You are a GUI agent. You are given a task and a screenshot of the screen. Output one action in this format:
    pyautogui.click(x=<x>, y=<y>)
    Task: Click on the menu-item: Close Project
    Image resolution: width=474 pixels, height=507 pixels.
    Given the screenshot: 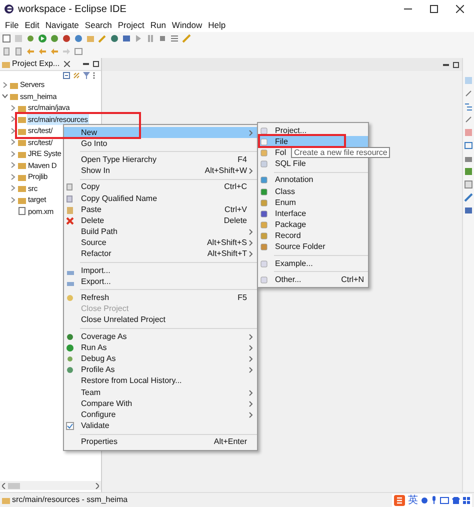 What is the action you would take?
    pyautogui.click(x=105, y=309)
    